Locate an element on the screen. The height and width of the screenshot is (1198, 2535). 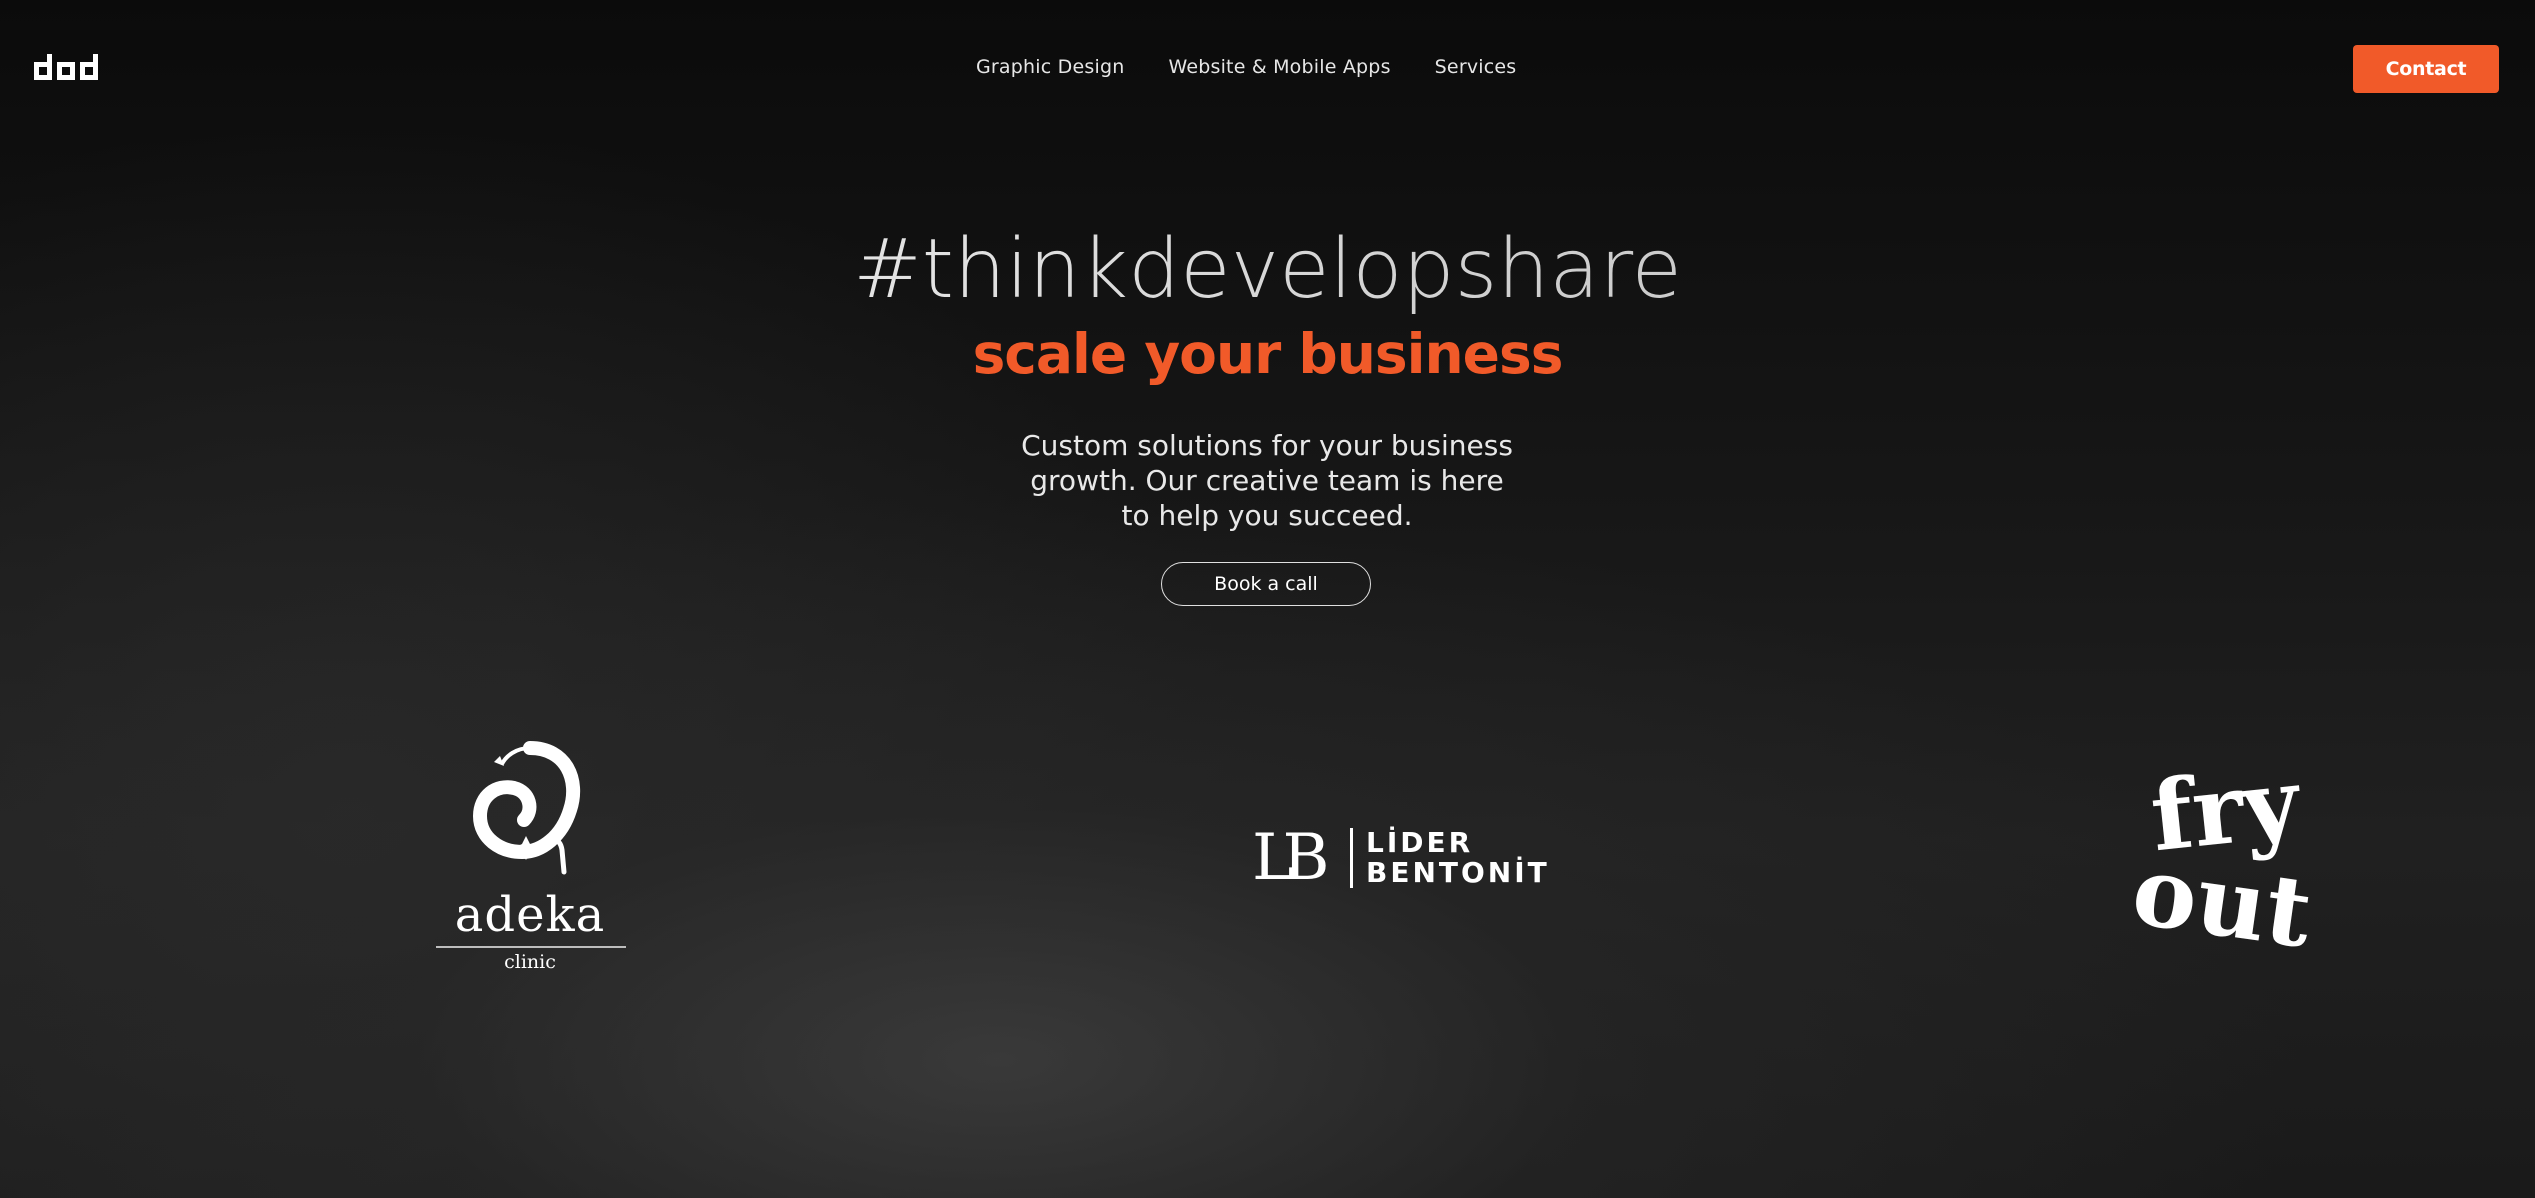
adeka-emblem-icon is located at coordinates (526, 808).